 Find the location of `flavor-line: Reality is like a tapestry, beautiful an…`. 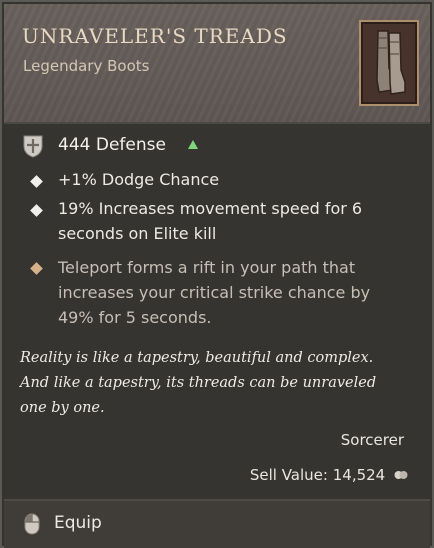

flavor-line: Reality is like a tapestry, beautiful an… is located at coordinates (197, 358).